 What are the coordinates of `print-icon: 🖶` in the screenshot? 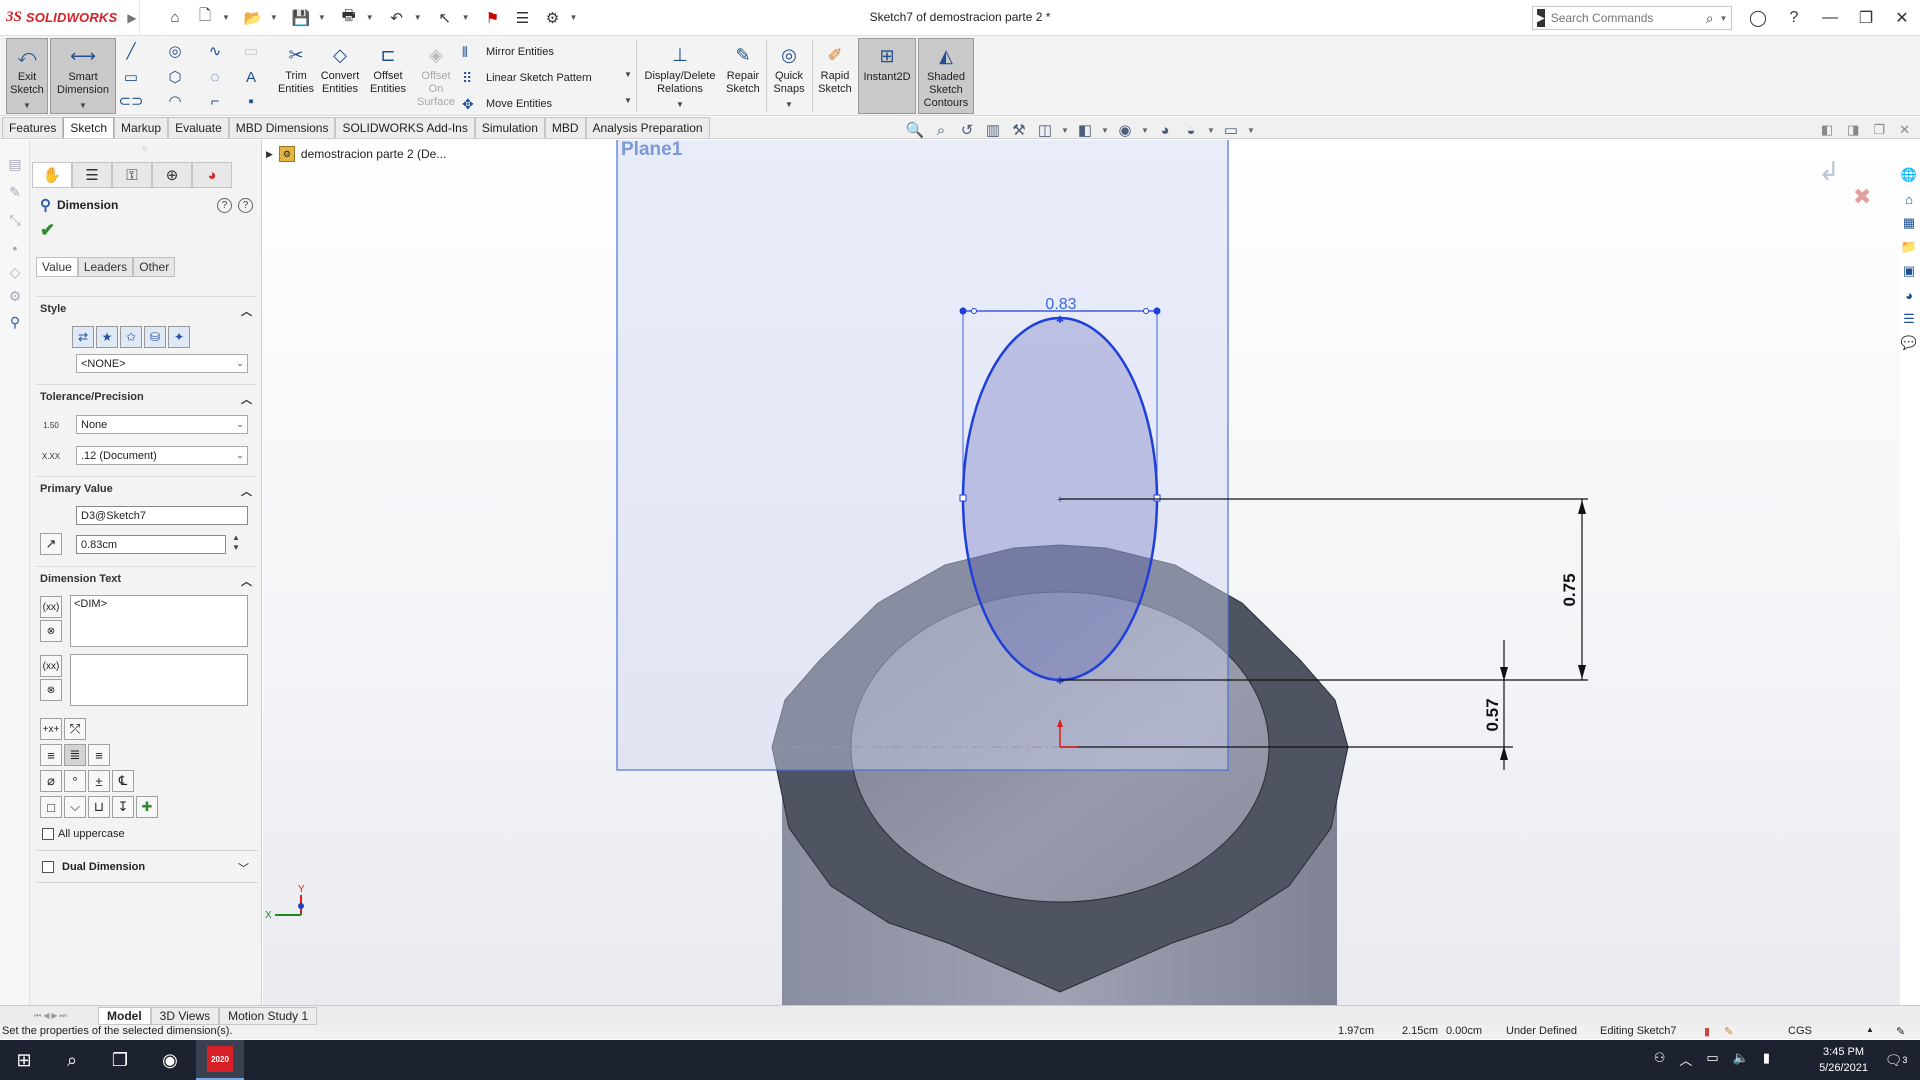 It's located at (349, 18).